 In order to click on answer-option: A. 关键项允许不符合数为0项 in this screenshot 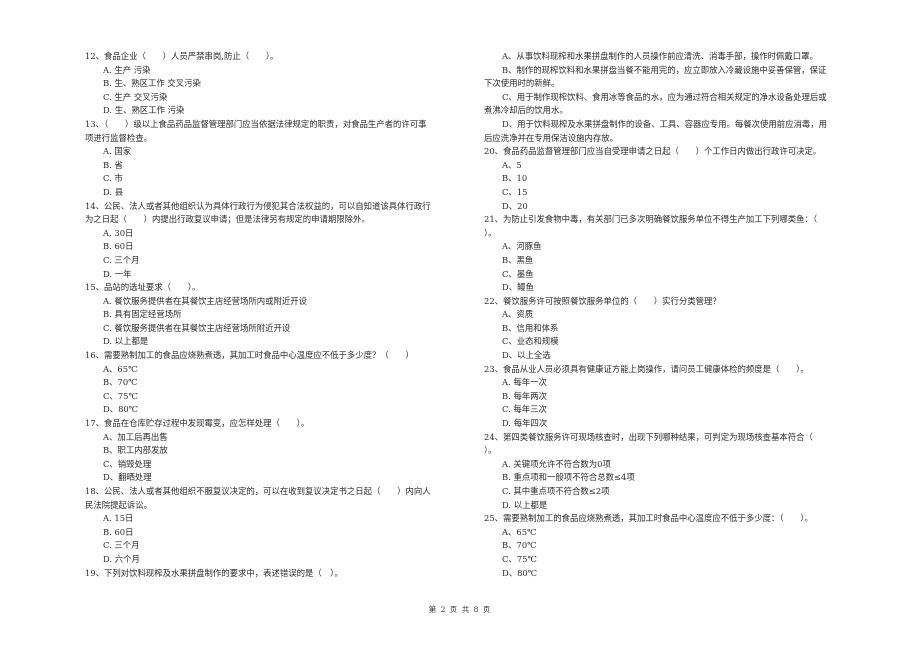, I will do `click(556, 463)`.